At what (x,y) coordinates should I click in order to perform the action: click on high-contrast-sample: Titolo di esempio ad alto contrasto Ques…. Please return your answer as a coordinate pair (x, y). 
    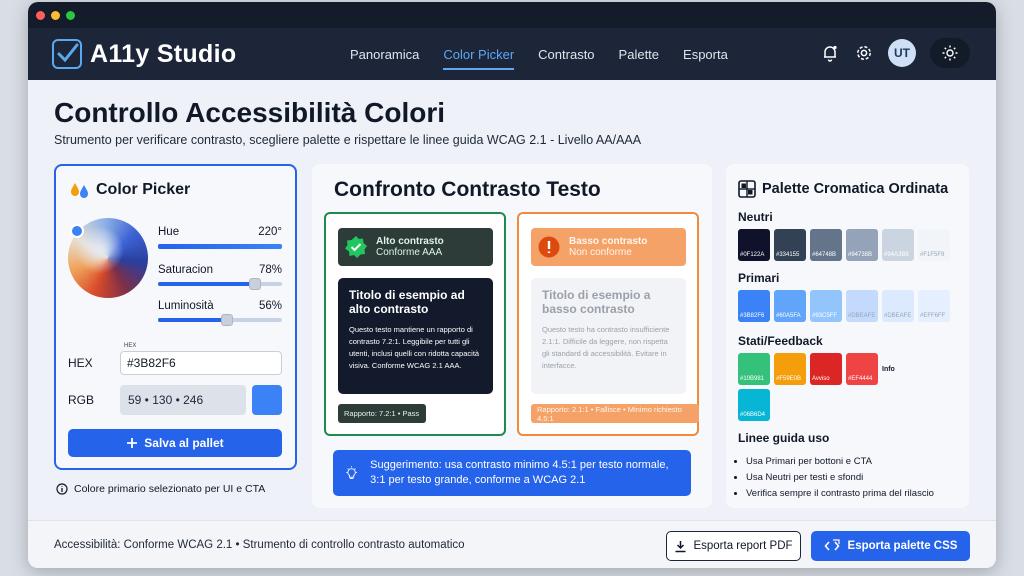
    Looking at the image, I should click on (415, 336).